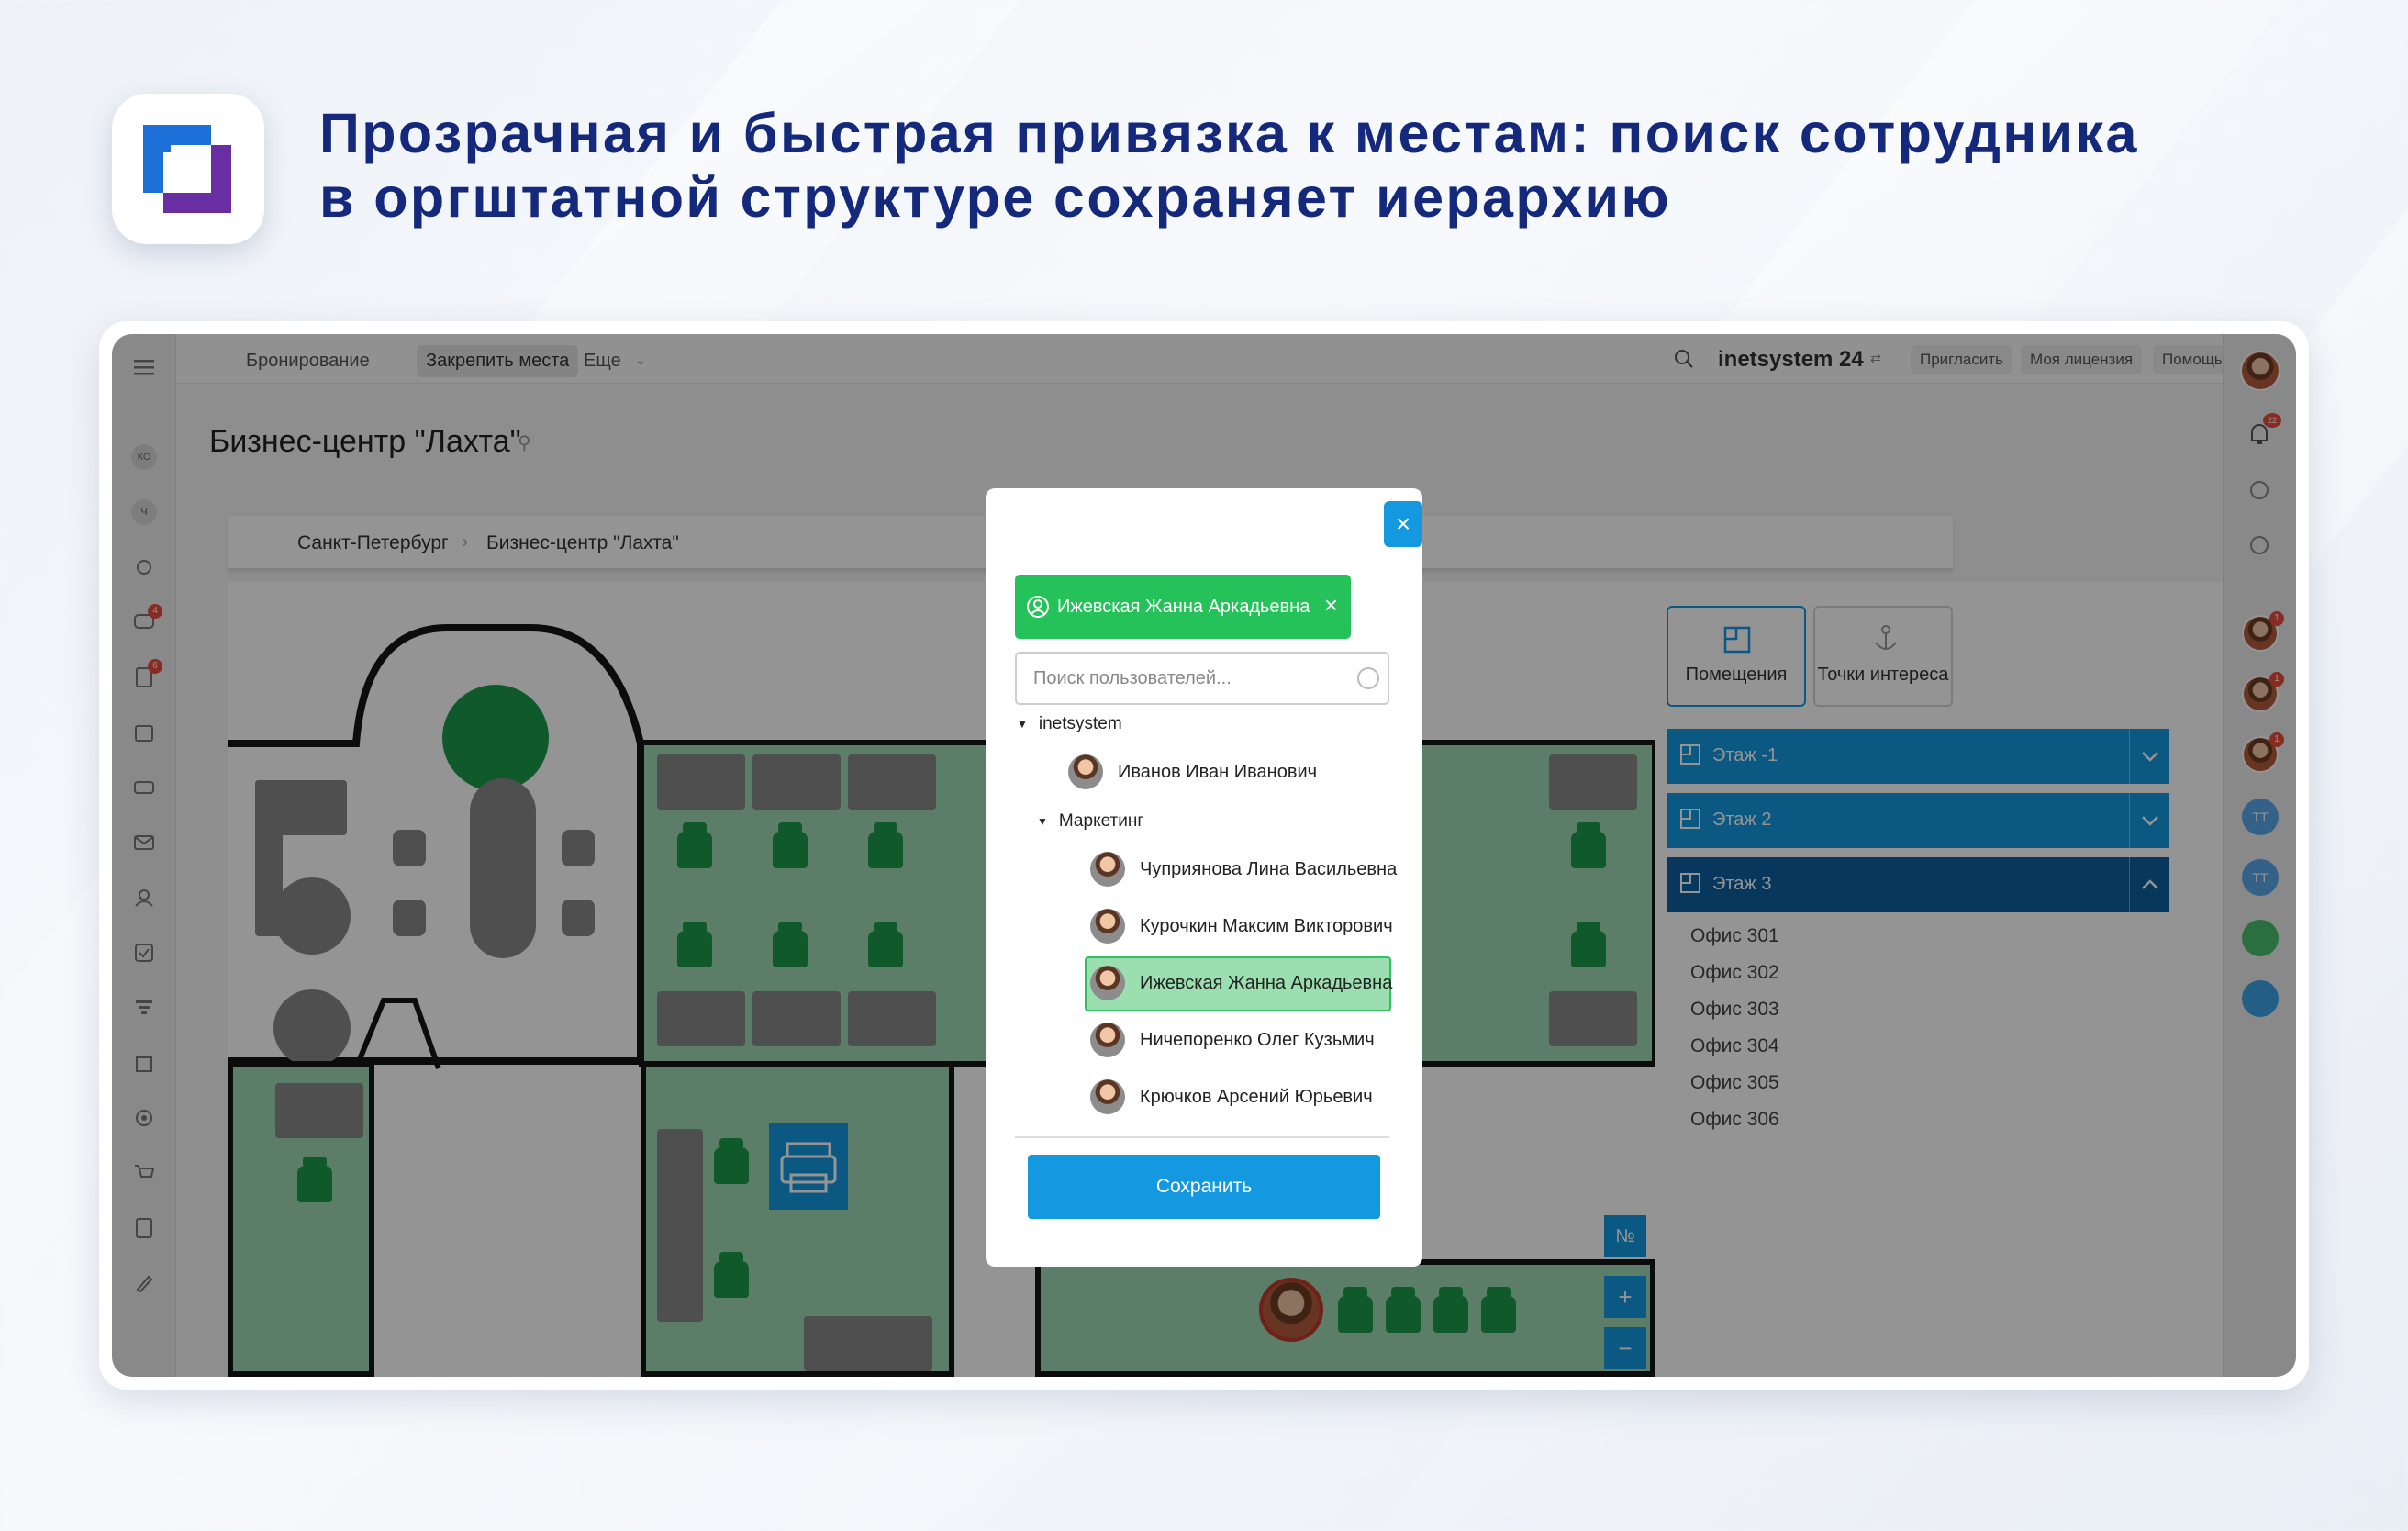 This screenshot has height=1531, width=2408. Describe the element at coordinates (1193, 771) in the screenshot. I see `tree-user: Иванов Иван Иванович` at that location.